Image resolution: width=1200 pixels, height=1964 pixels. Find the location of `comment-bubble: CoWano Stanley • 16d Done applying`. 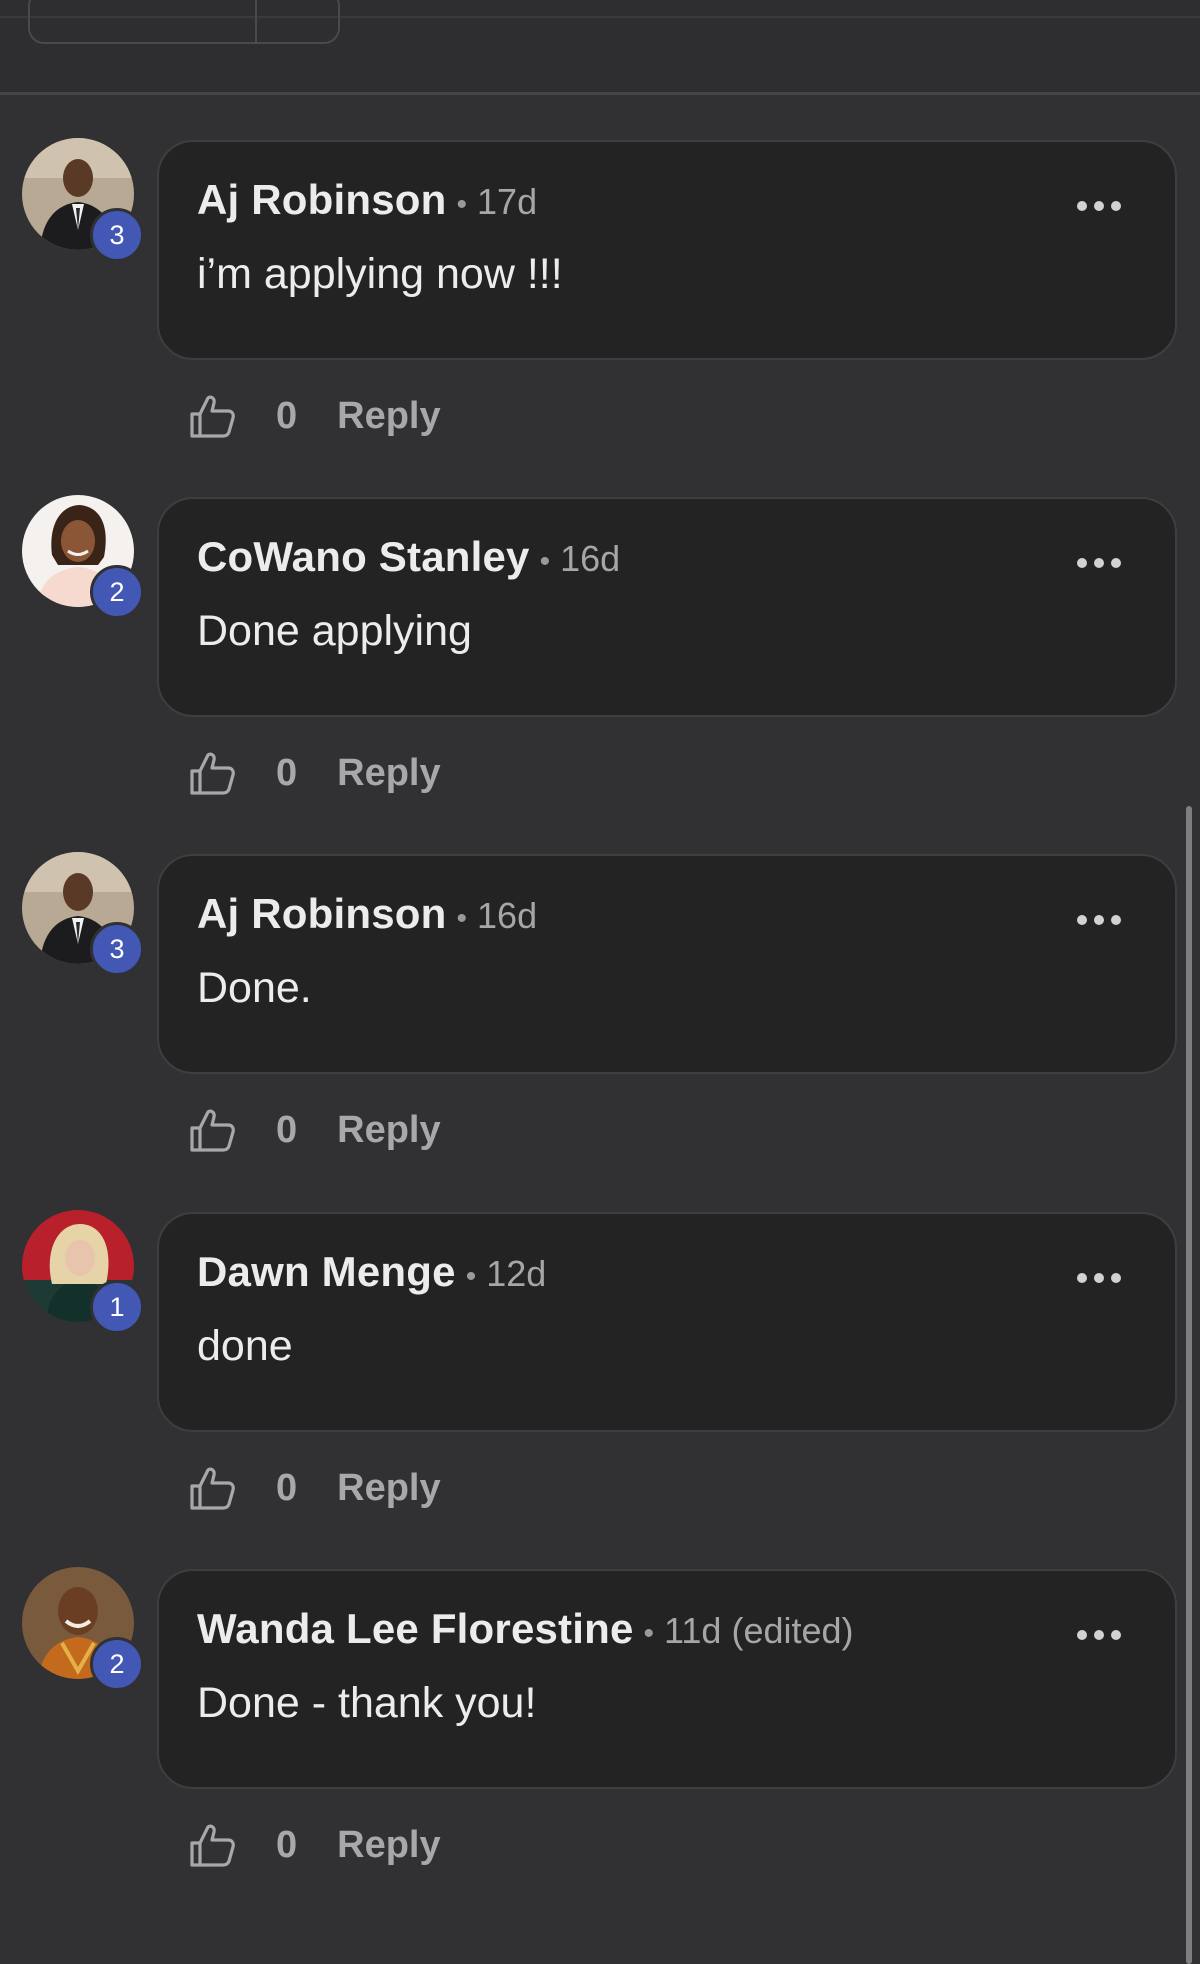

comment-bubble: CoWano Stanley • 16d Done applying is located at coordinates (667, 607).